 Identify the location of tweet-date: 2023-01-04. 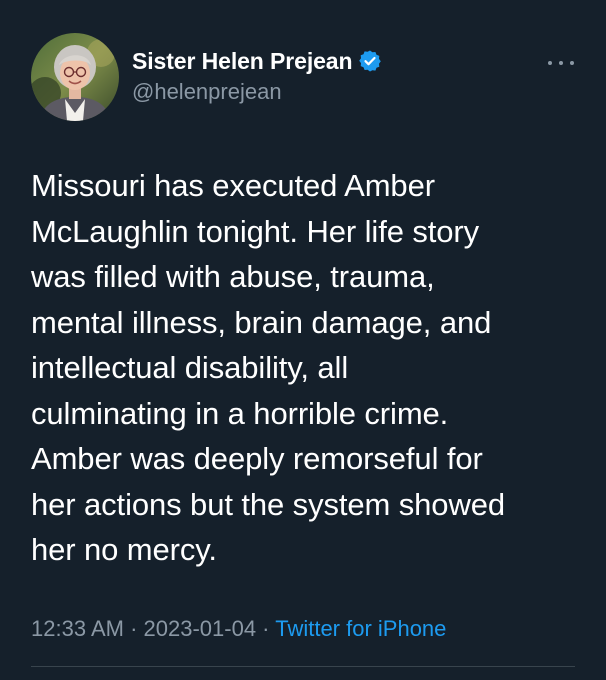
(200, 628).